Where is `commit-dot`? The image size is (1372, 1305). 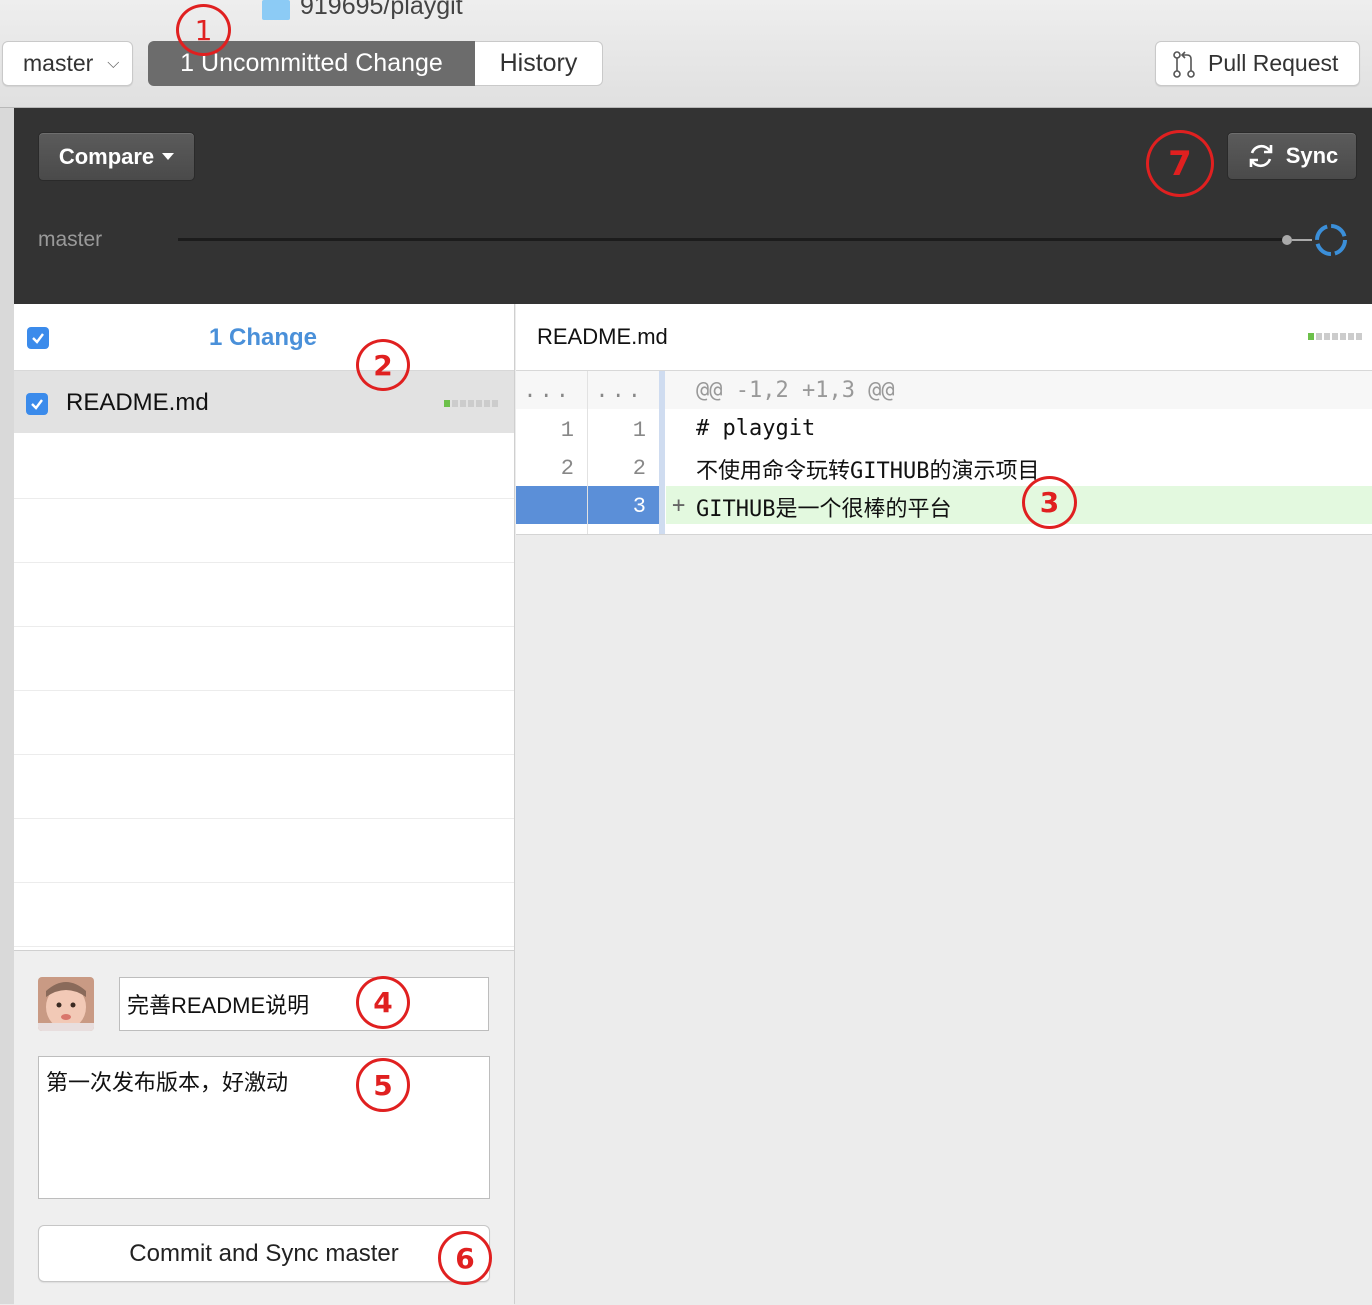 commit-dot is located at coordinates (1287, 240).